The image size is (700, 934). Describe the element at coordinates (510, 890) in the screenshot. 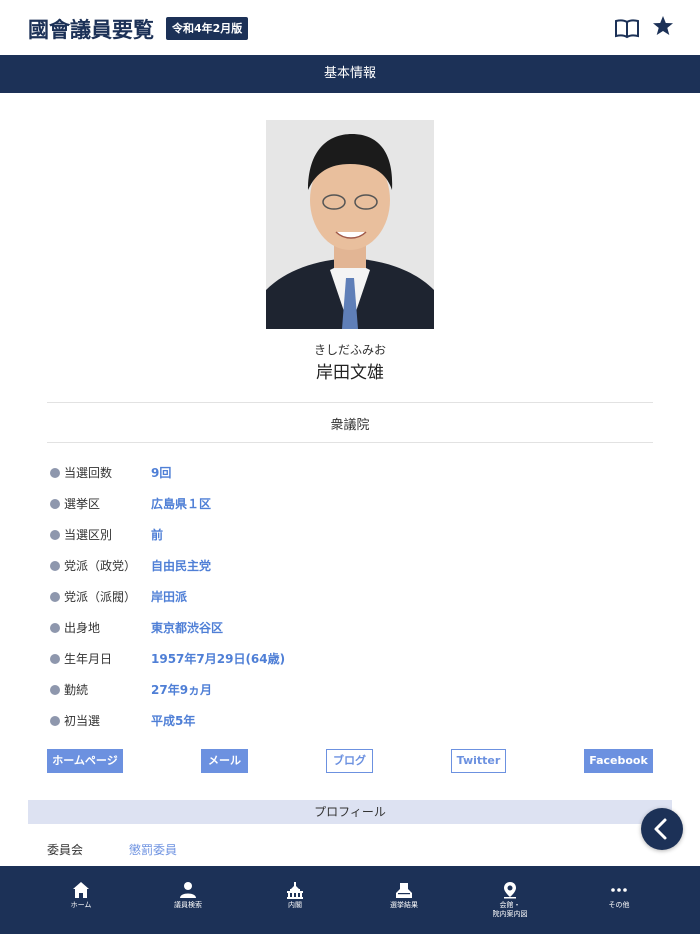

I see `map-pin-icon` at that location.